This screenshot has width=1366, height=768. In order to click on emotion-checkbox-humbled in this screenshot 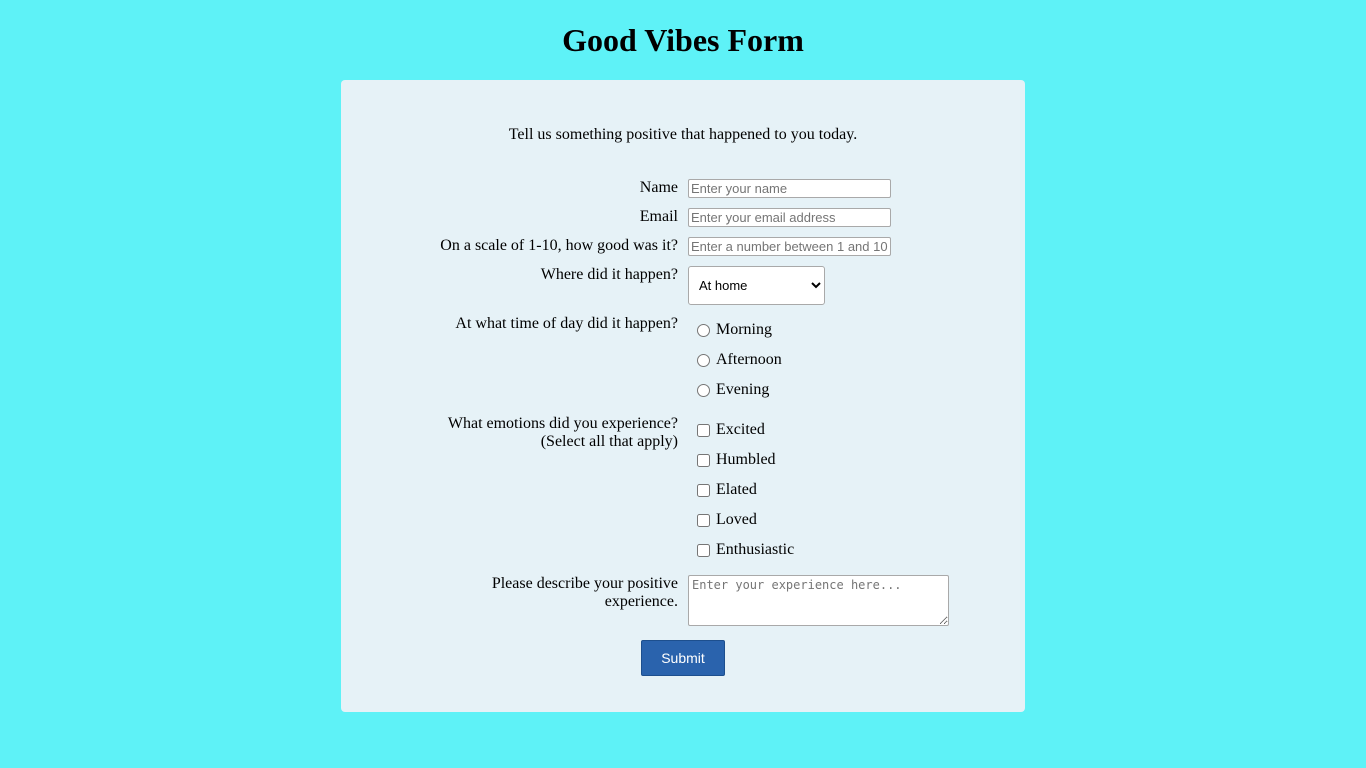, I will do `click(703, 460)`.